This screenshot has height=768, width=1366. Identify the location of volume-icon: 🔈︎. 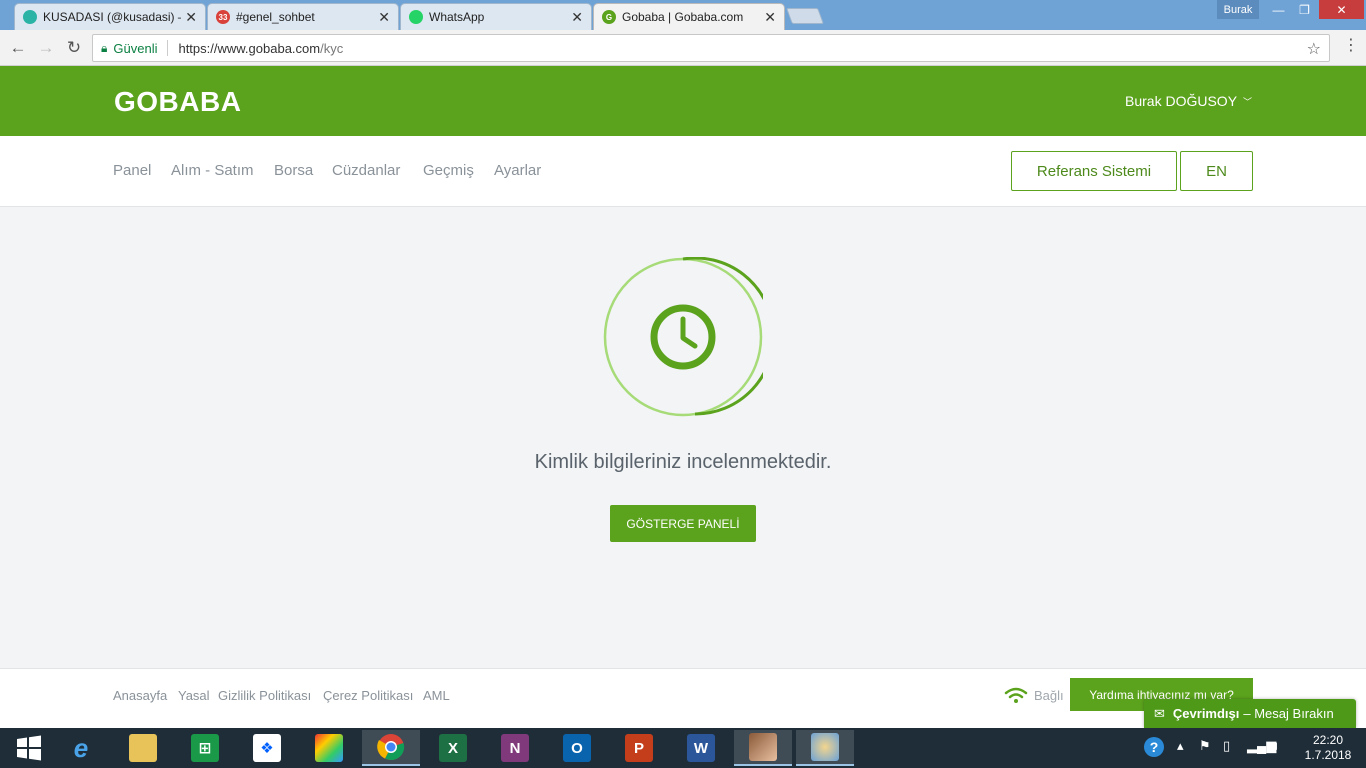
(1277, 746).